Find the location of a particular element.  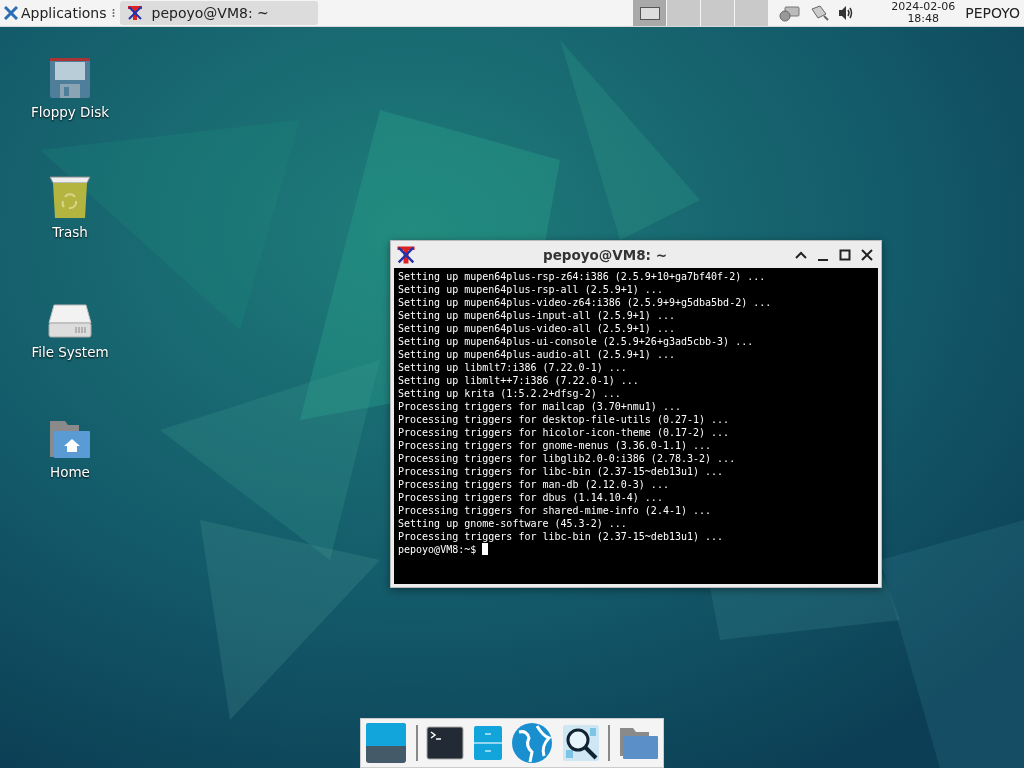

hard-drive-icon is located at coordinates (70, 321).